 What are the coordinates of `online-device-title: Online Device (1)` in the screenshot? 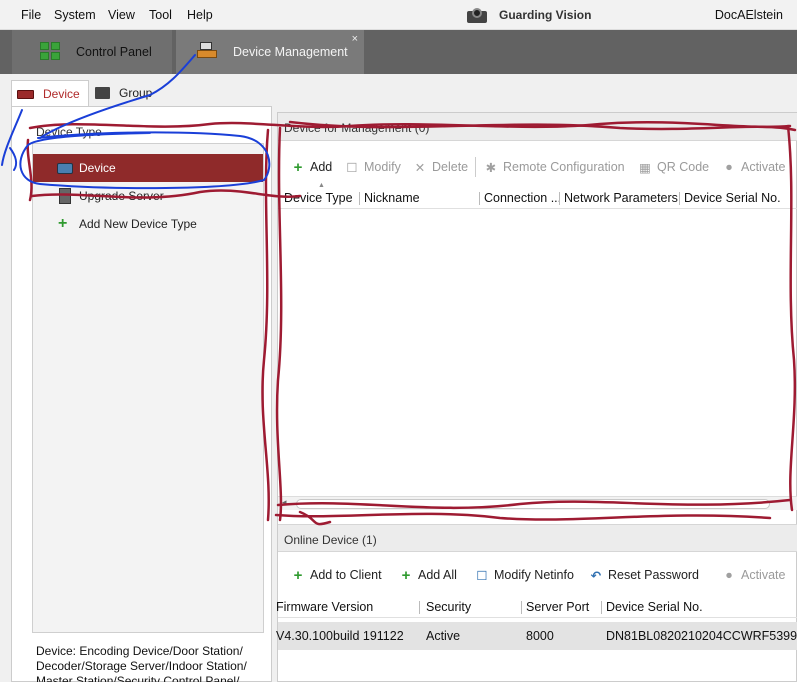 It's located at (330, 540).